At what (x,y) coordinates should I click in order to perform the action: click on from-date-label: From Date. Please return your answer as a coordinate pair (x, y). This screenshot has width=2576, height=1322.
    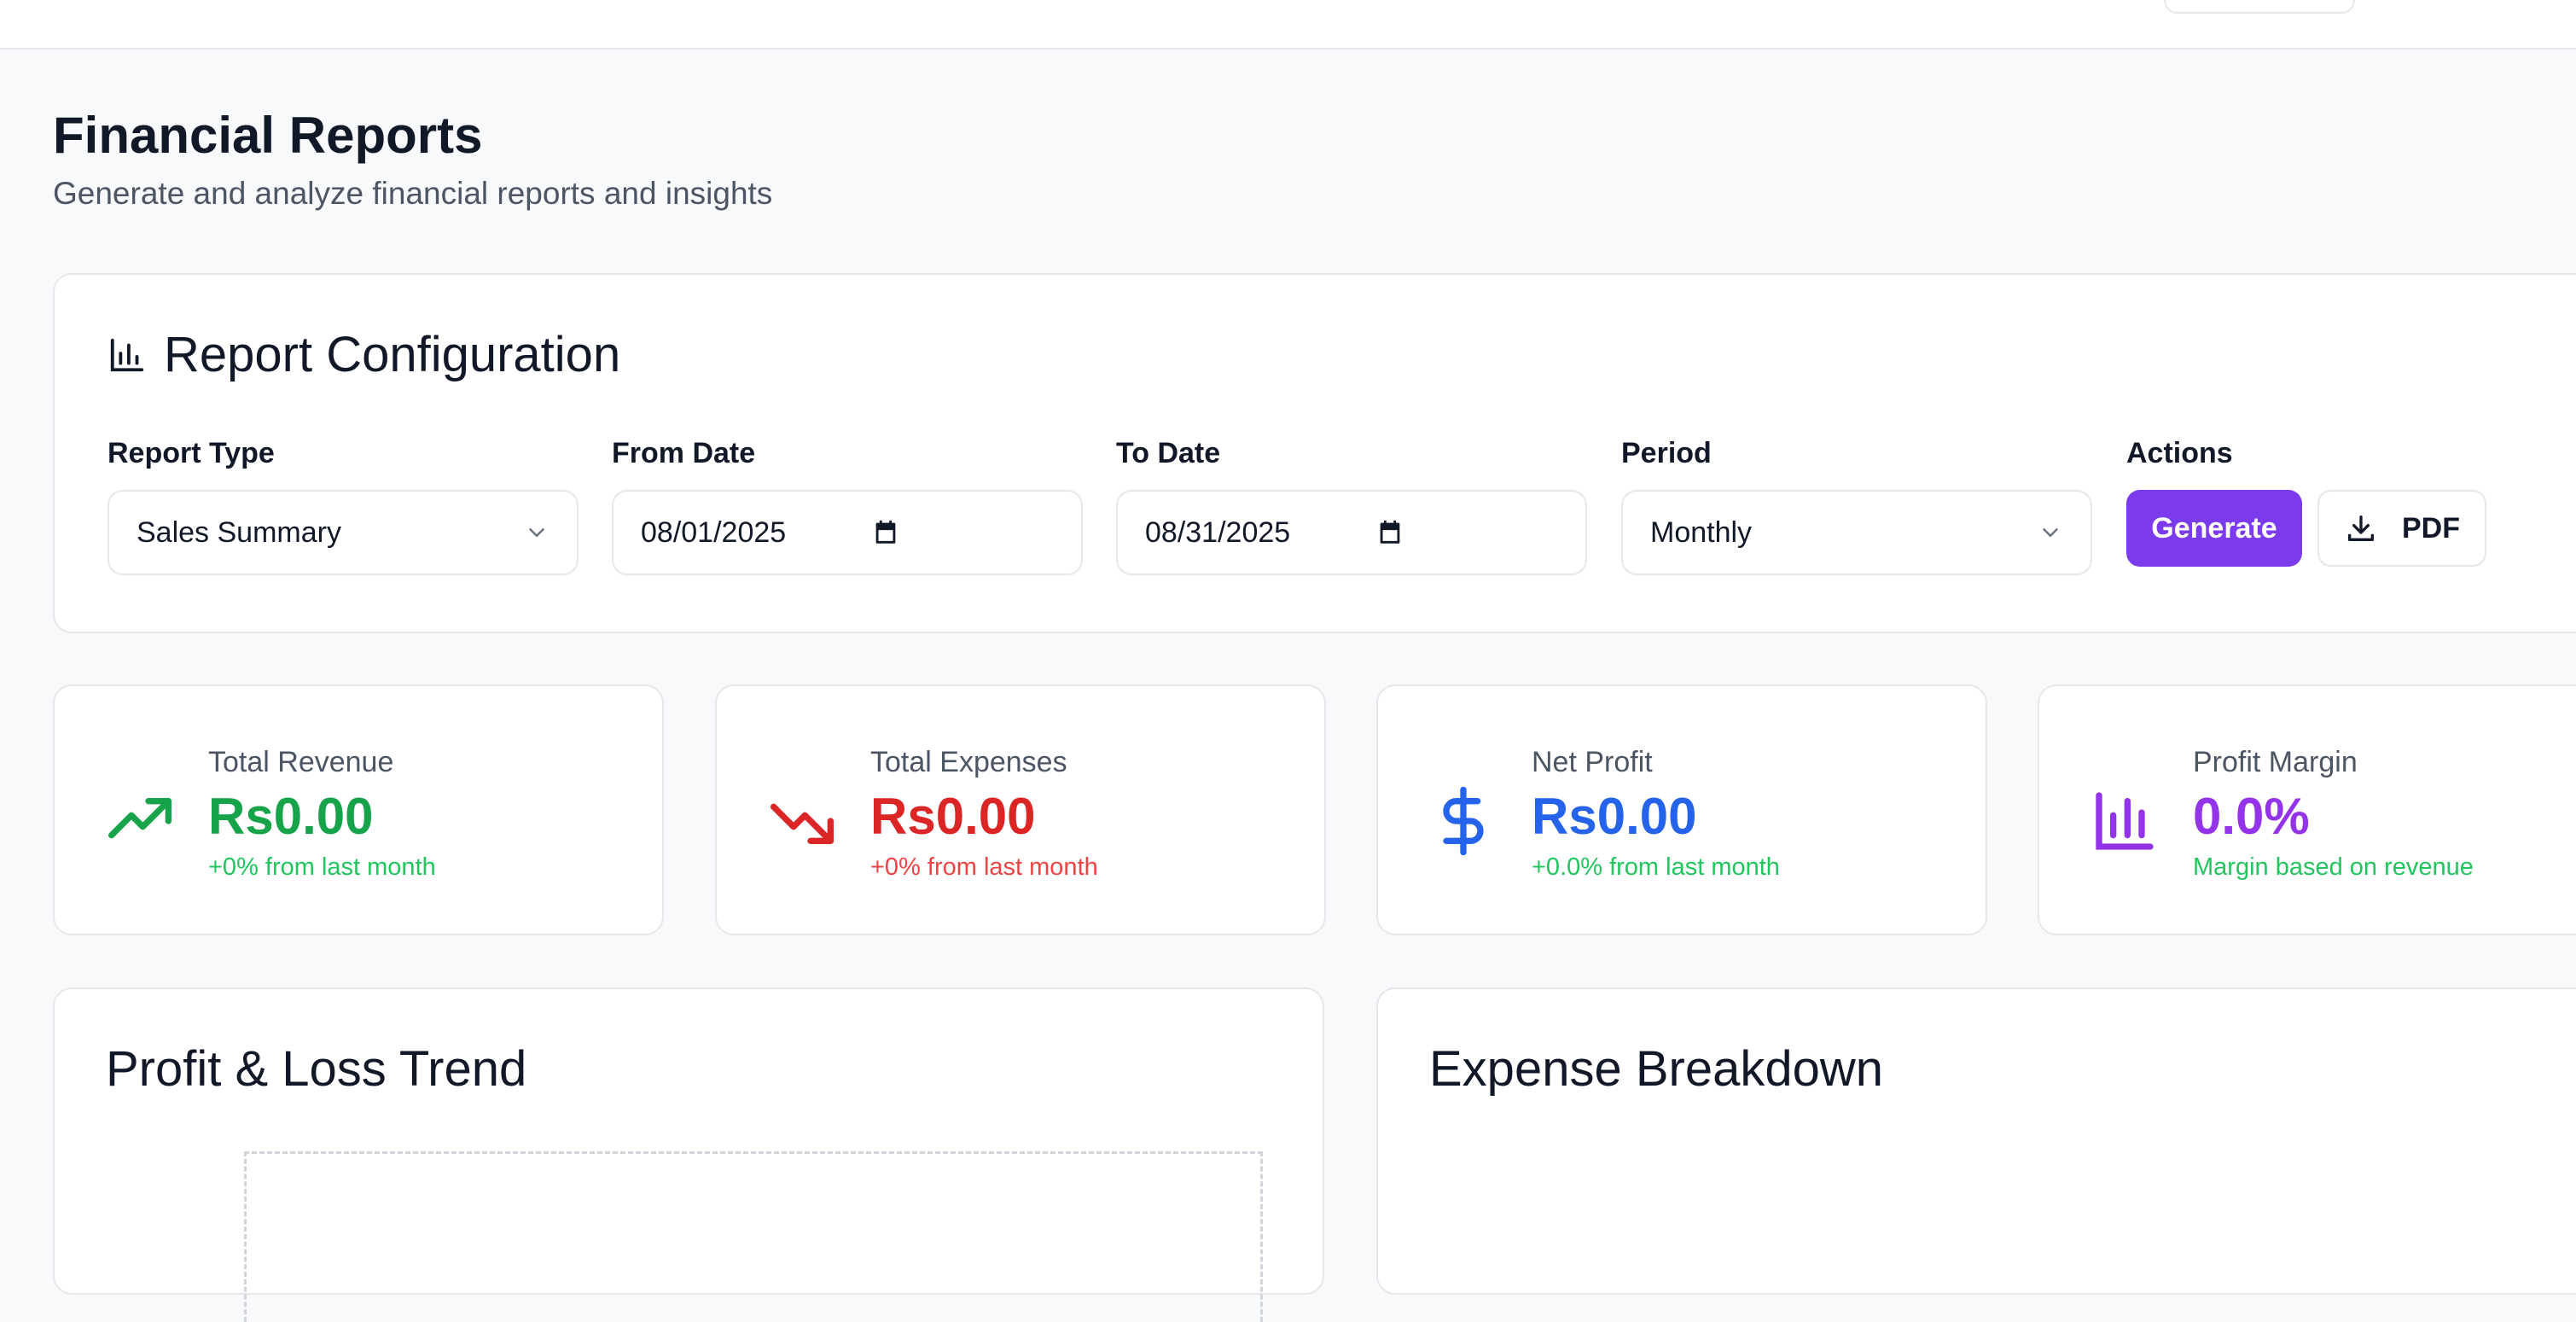
    Looking at the image, I should click on (684, 453).